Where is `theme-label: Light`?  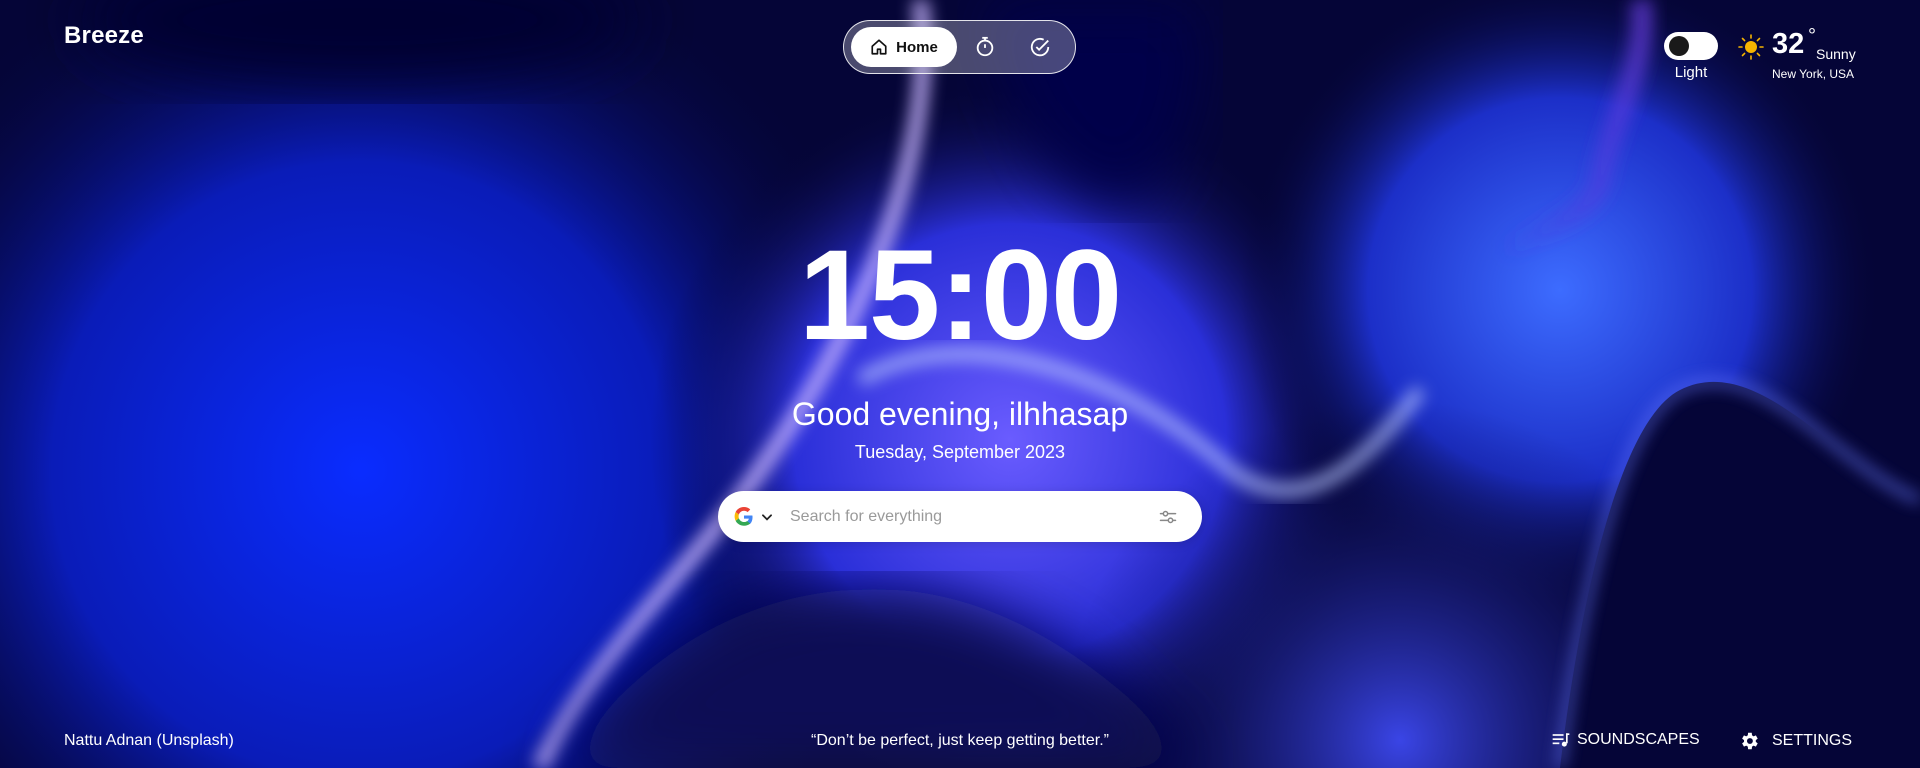 theme-label: Light is located at coordinates (1691, 72).